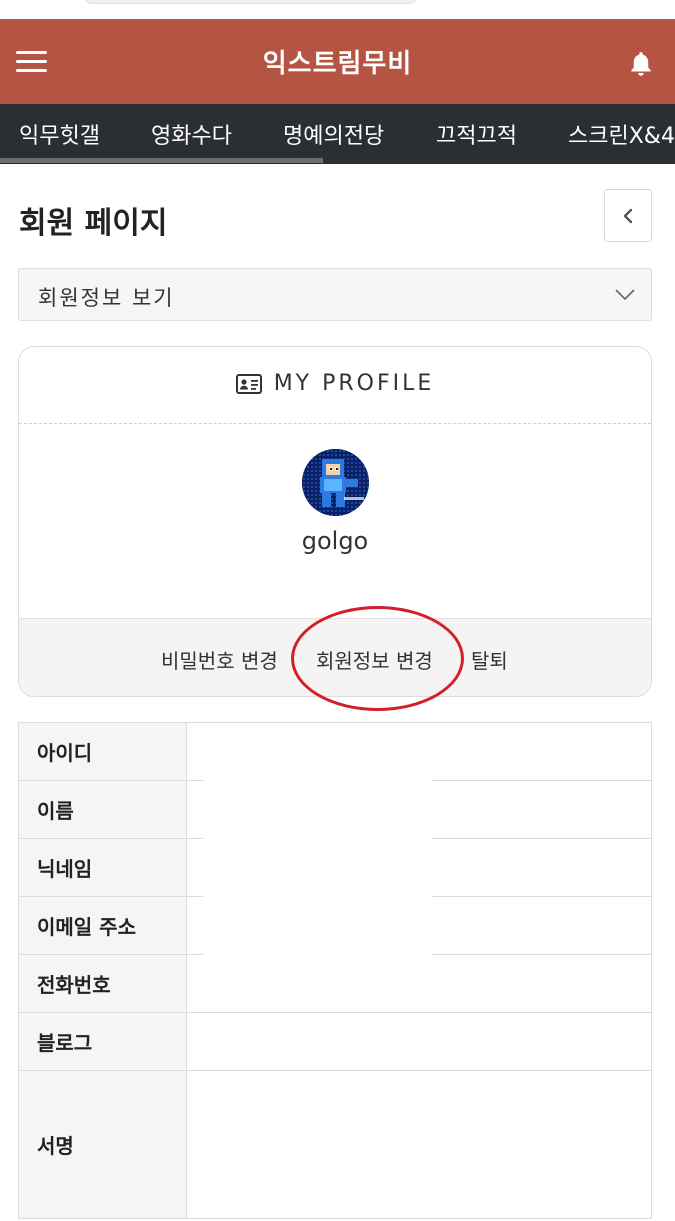 Image resolution: width=675 pixels, height=1221 pixels. Describe the element at coordinates (191, 134) in the screenshot. I see `nav-tab-2: 영화수다` at that location.